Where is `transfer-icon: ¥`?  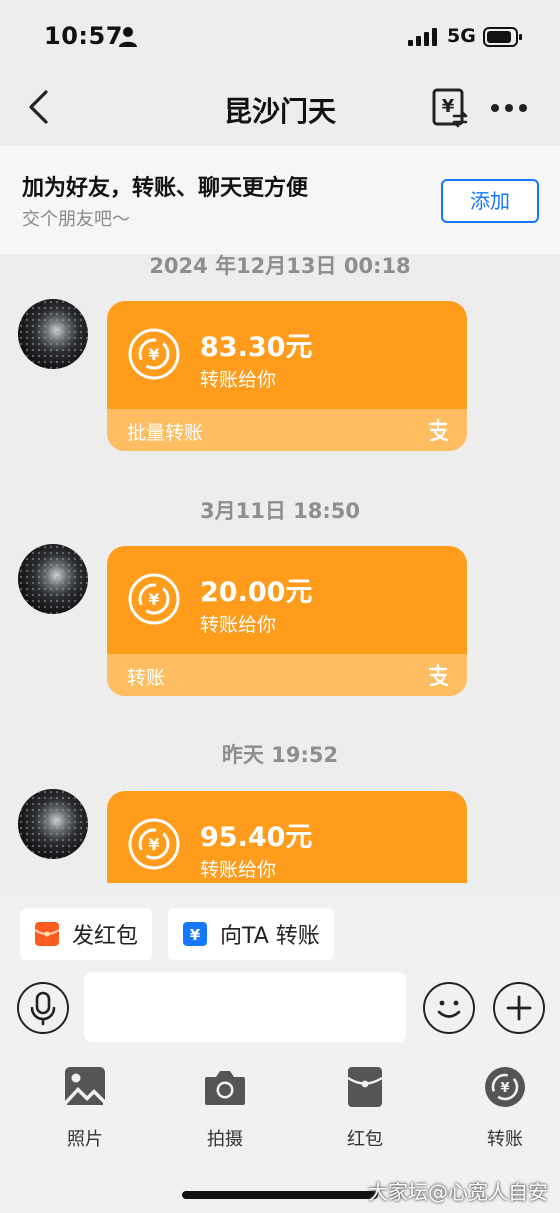 transfer-icon: ¥ is located at coordinates (195, 934).